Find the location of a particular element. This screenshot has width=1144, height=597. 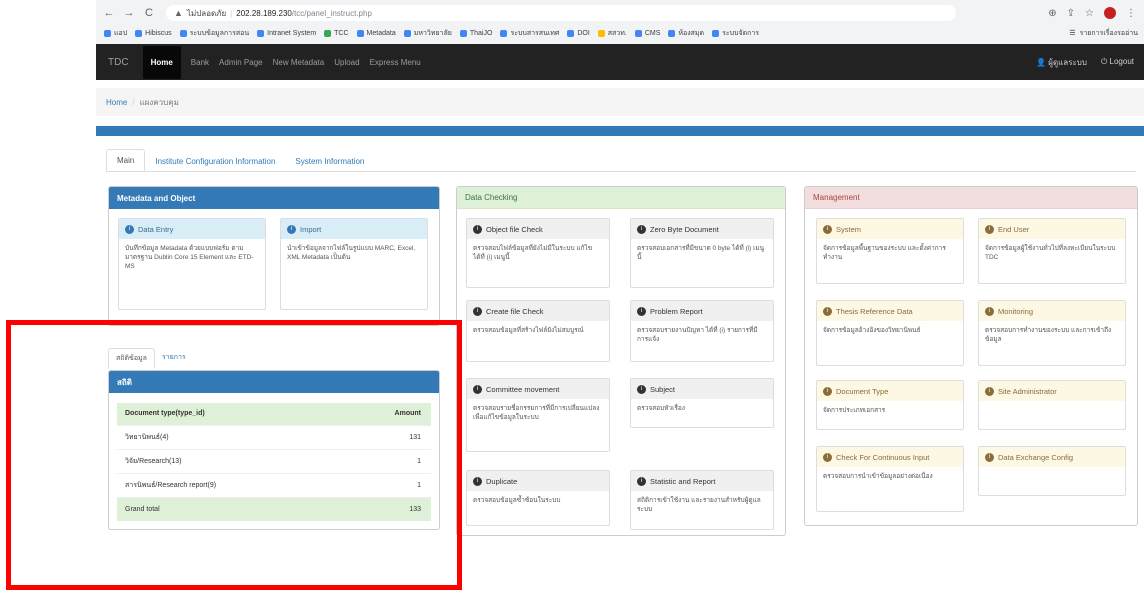

bookmark-label: มหาวิทยาลัย is located at coordinates (432, 33).